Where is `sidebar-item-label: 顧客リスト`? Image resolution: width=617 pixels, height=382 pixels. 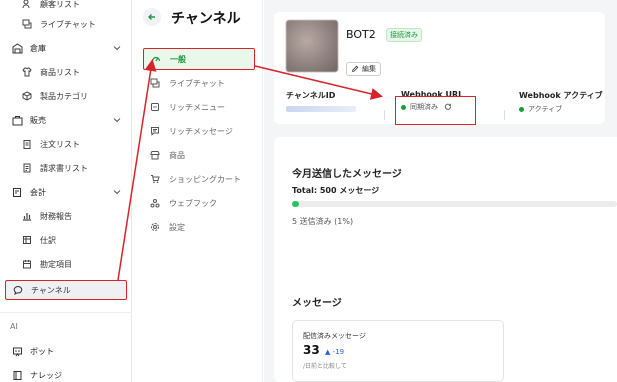
sidebar-item-label: 顧客リスト is located at coordinates (60, 4).